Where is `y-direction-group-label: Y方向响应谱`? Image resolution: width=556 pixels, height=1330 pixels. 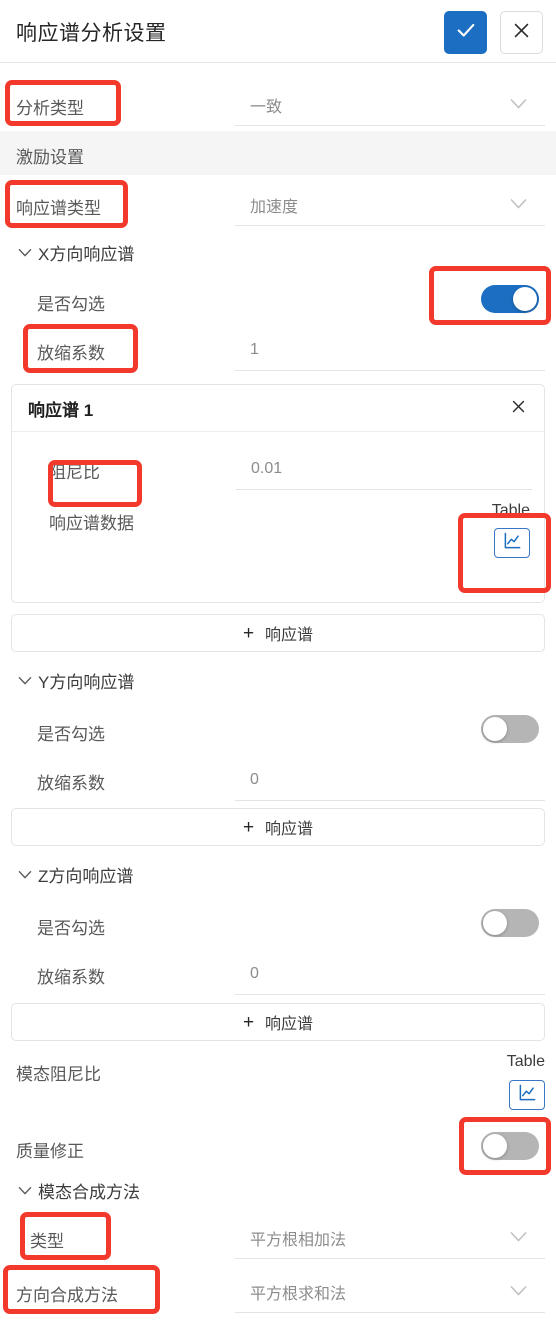 y-direction-group-label: Y方向响应谱 is located at coordinates (86, 682).